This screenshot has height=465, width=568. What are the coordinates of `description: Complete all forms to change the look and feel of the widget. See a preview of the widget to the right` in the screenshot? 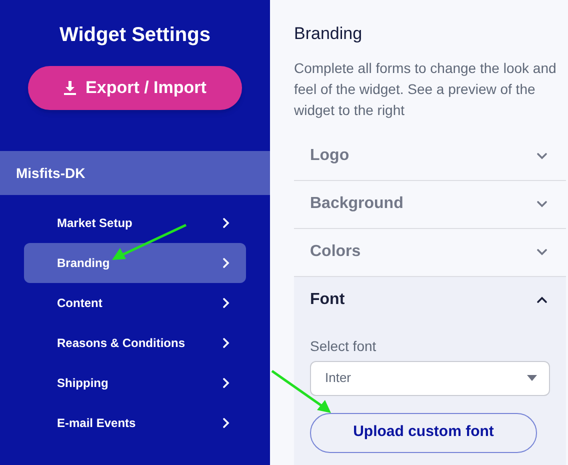 It's located at (426, 89).